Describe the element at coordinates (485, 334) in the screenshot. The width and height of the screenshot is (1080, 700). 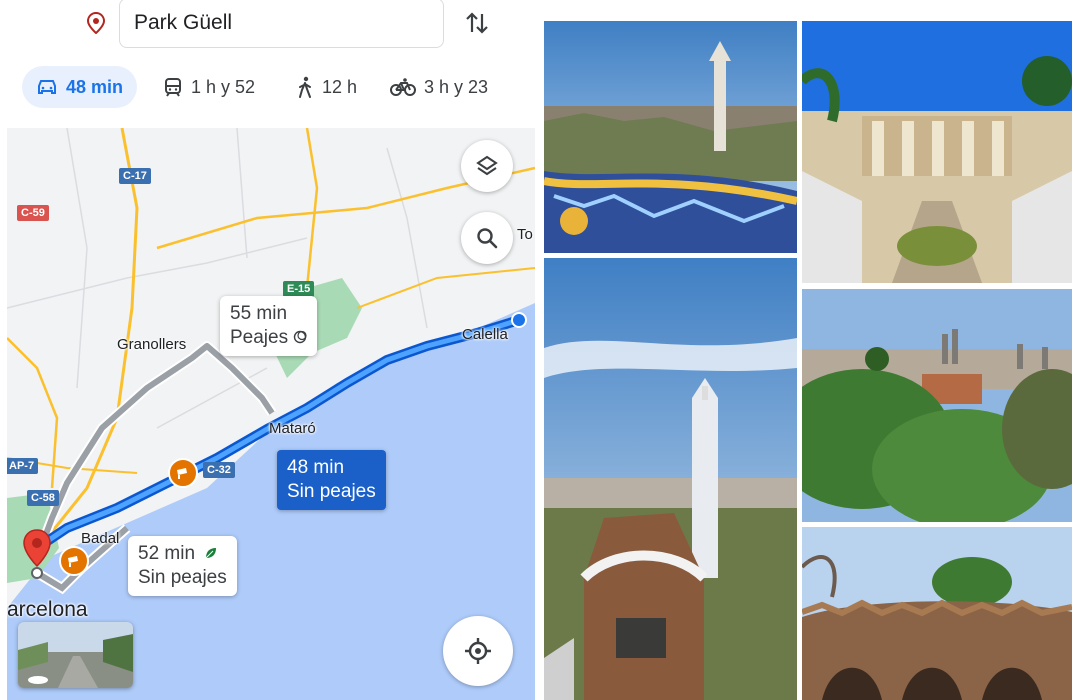
I see `place-label-calella: Calella` at that location.